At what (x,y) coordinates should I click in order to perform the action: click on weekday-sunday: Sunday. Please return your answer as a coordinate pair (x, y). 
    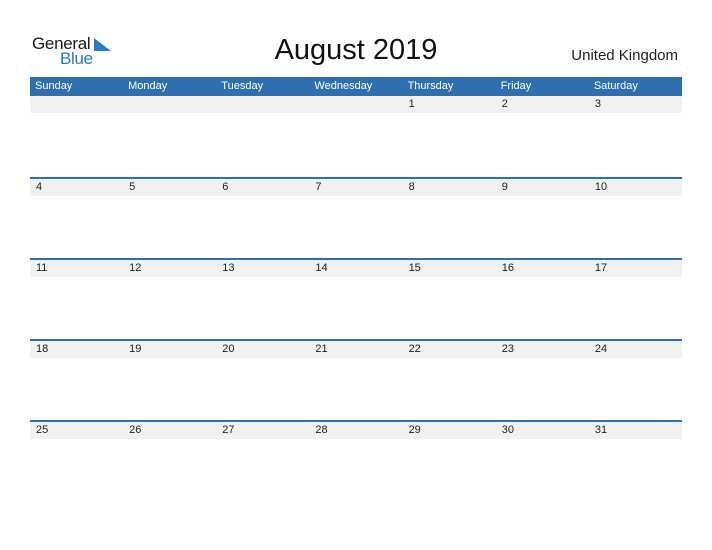
    Looking at the image, I should click on (54, 86).